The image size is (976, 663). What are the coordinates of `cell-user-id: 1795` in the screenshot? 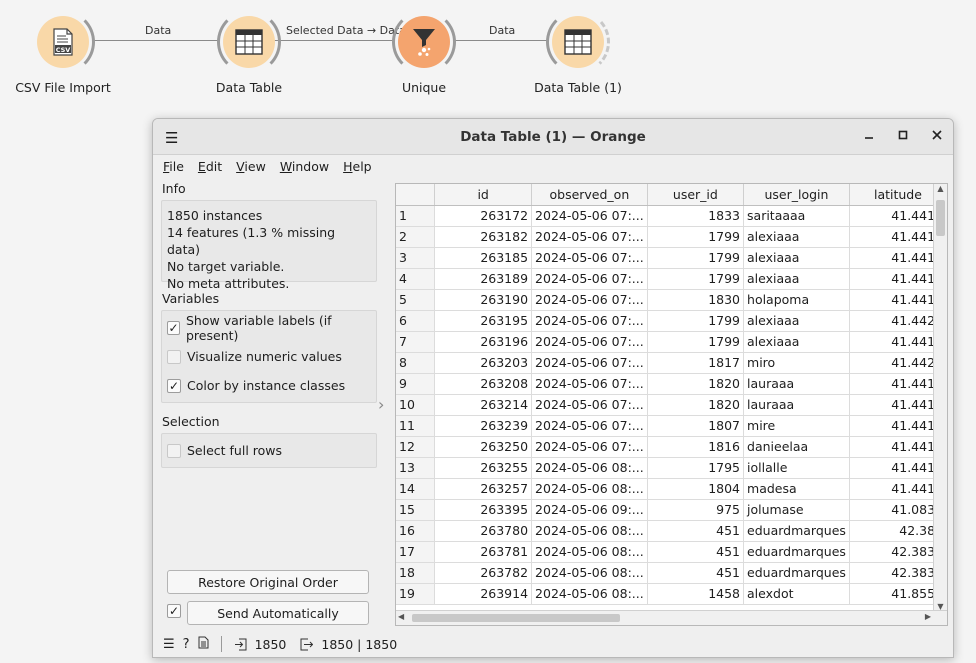 It's located at (696, 468).